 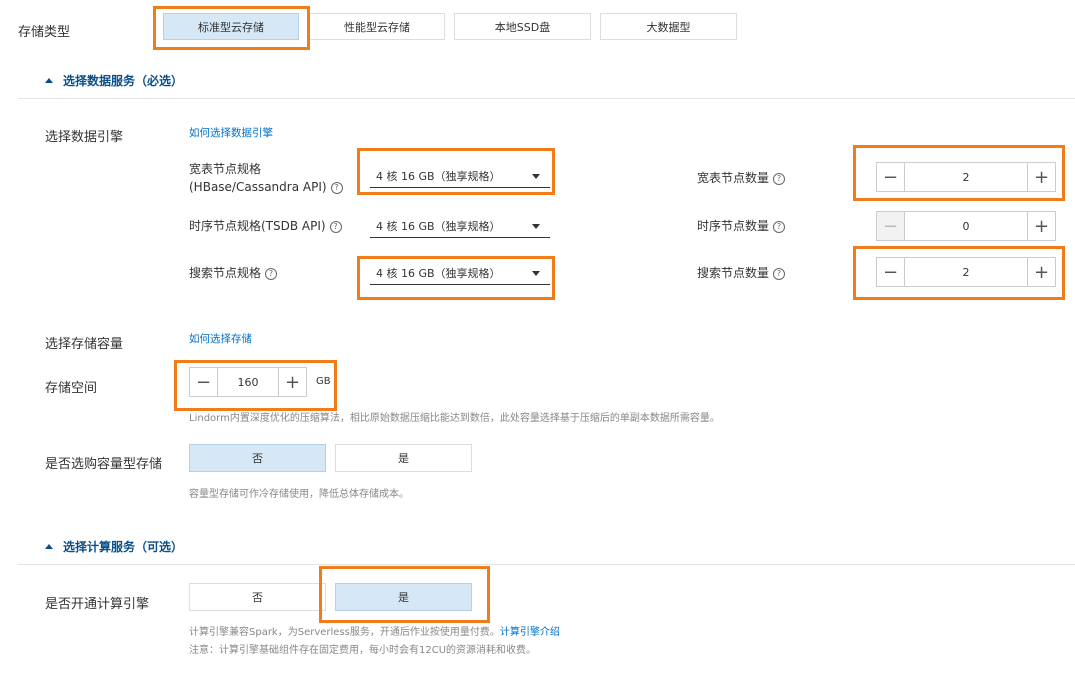 What do you see at coordinates (123, 547) in the screenshot?
I see `compute-service-section-title: 选择计算服务（可选）` at bounding box center [123, 547].